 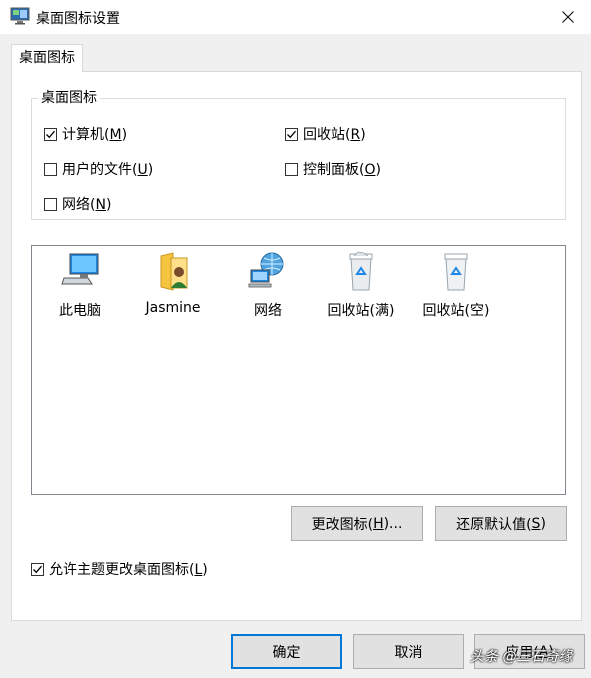 What do you see at coordinates (128, 570) in the screenshot?
I see `checkbox-label: 允许主题更改桌面图标(L)` at bounding box center [128, 570].